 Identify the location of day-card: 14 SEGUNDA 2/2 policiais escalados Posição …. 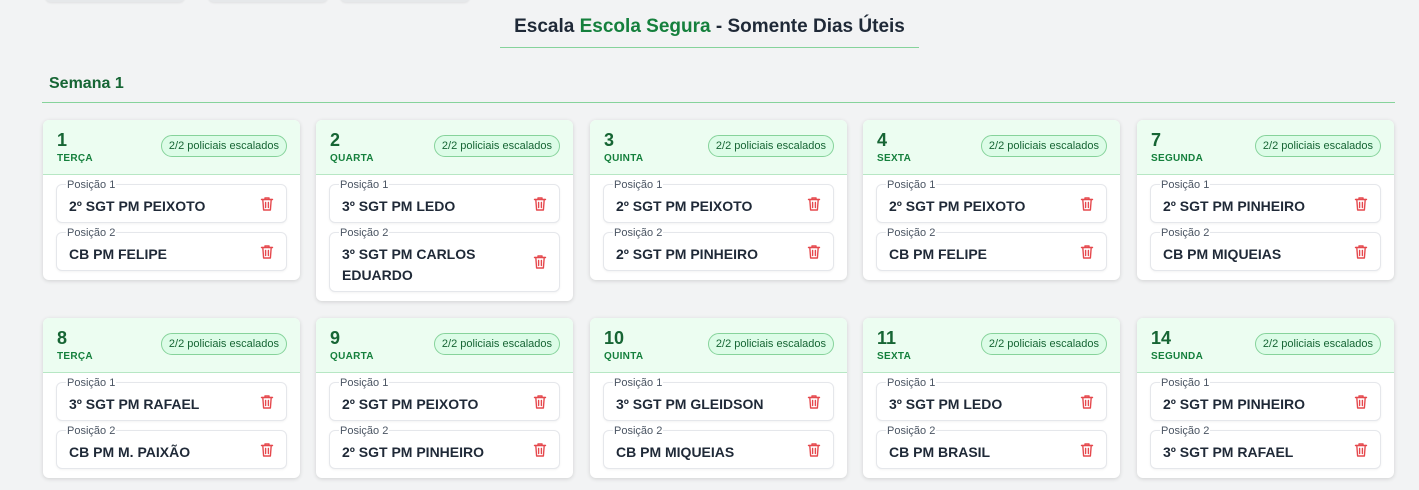
(1265, 398).